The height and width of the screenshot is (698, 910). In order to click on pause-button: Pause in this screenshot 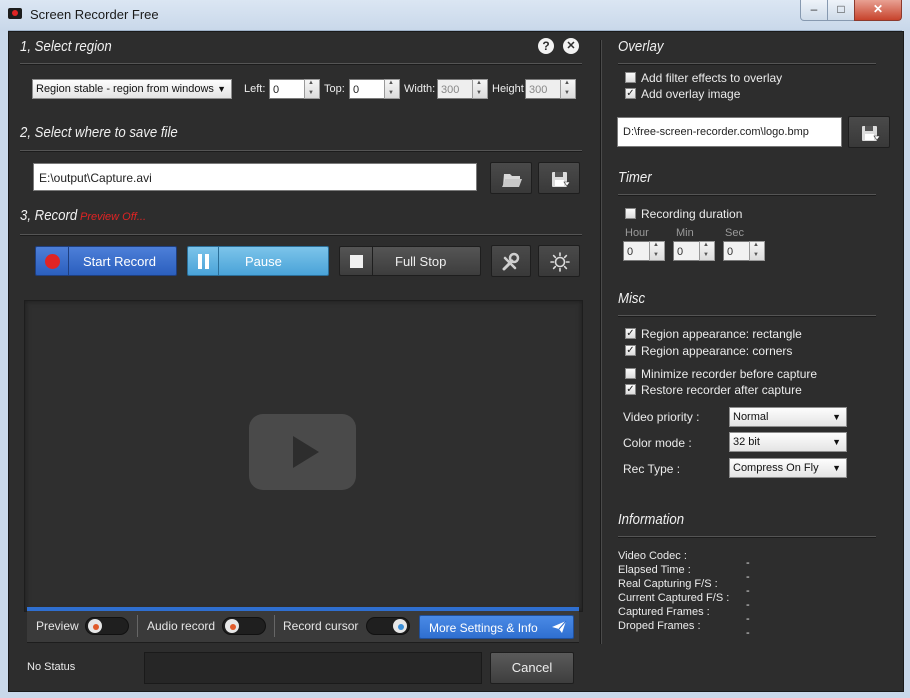, I will do `click(258, 261)`.